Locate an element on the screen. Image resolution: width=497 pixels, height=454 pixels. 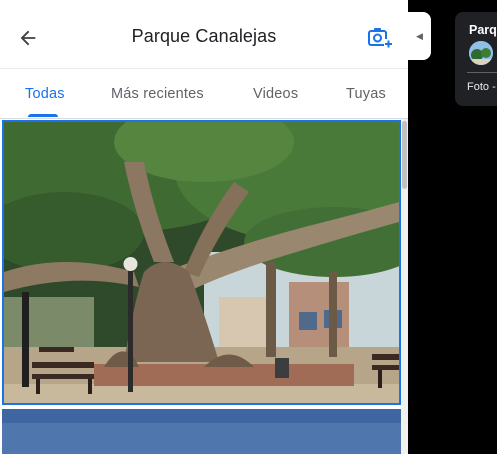
divider is located at coordinates (482, 72).